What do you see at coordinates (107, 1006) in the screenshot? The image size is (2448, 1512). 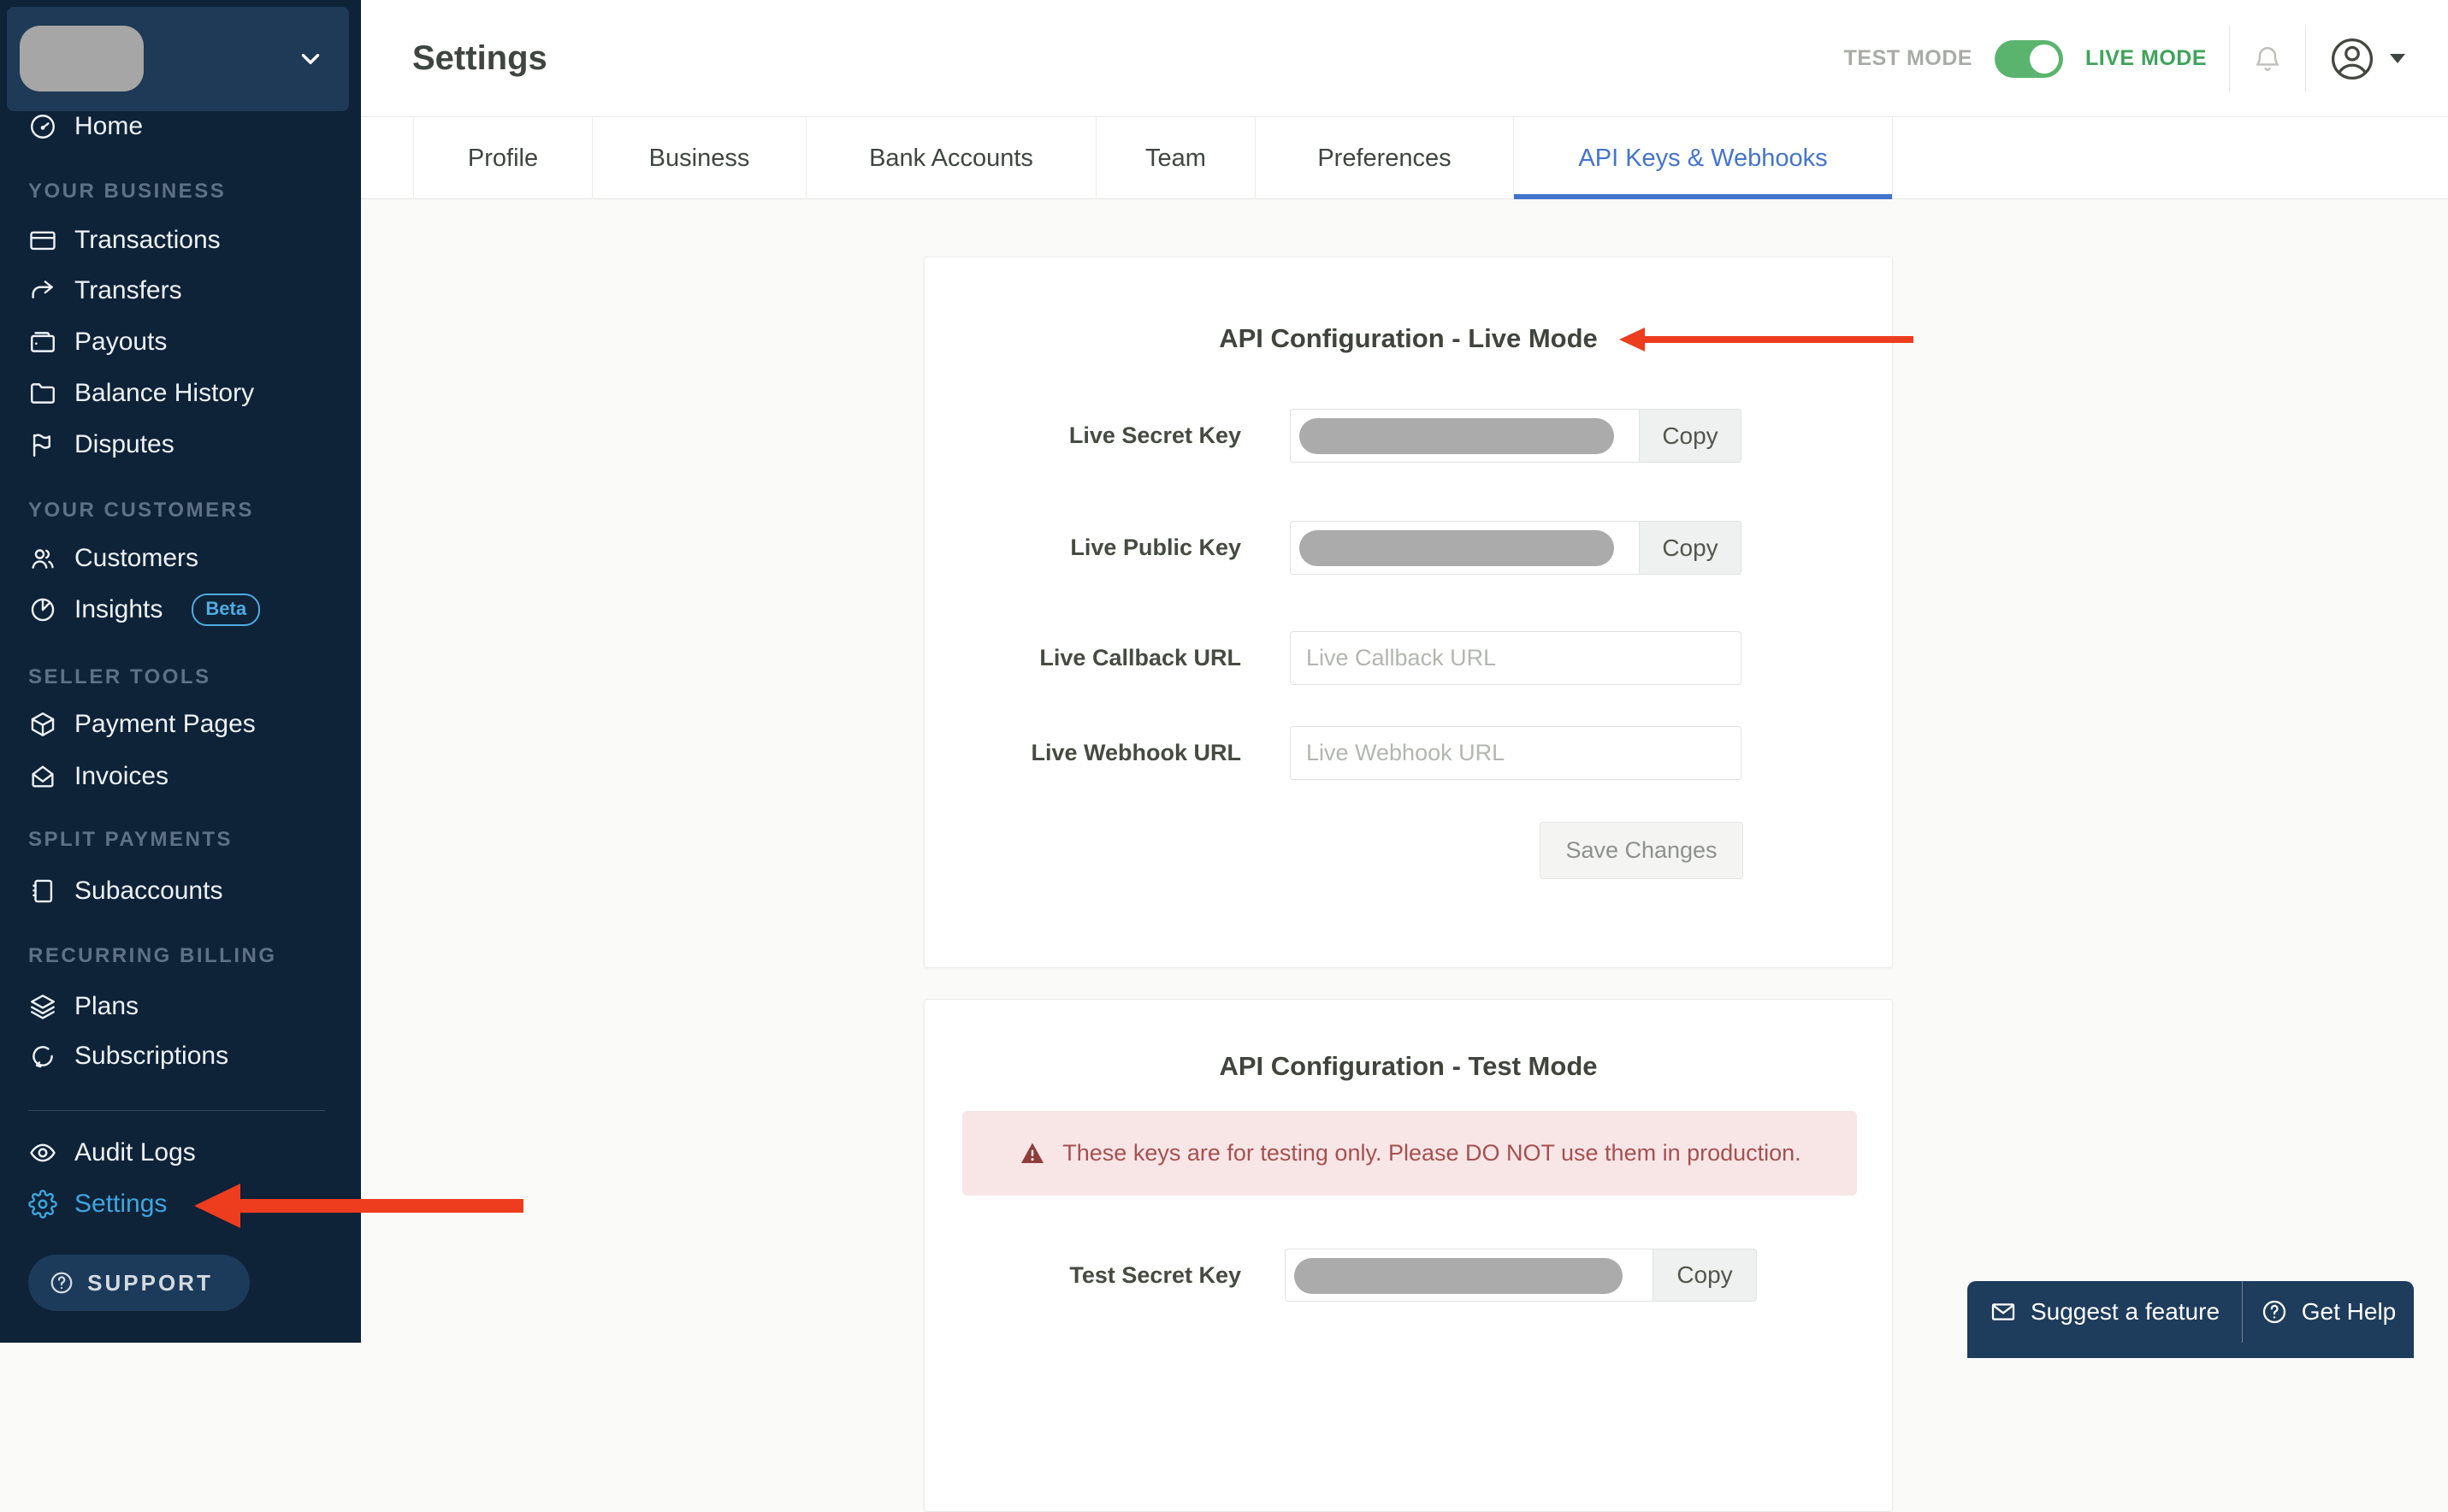 I see `sidebar-item-label: Plans` at bounding box center [107, 1006].